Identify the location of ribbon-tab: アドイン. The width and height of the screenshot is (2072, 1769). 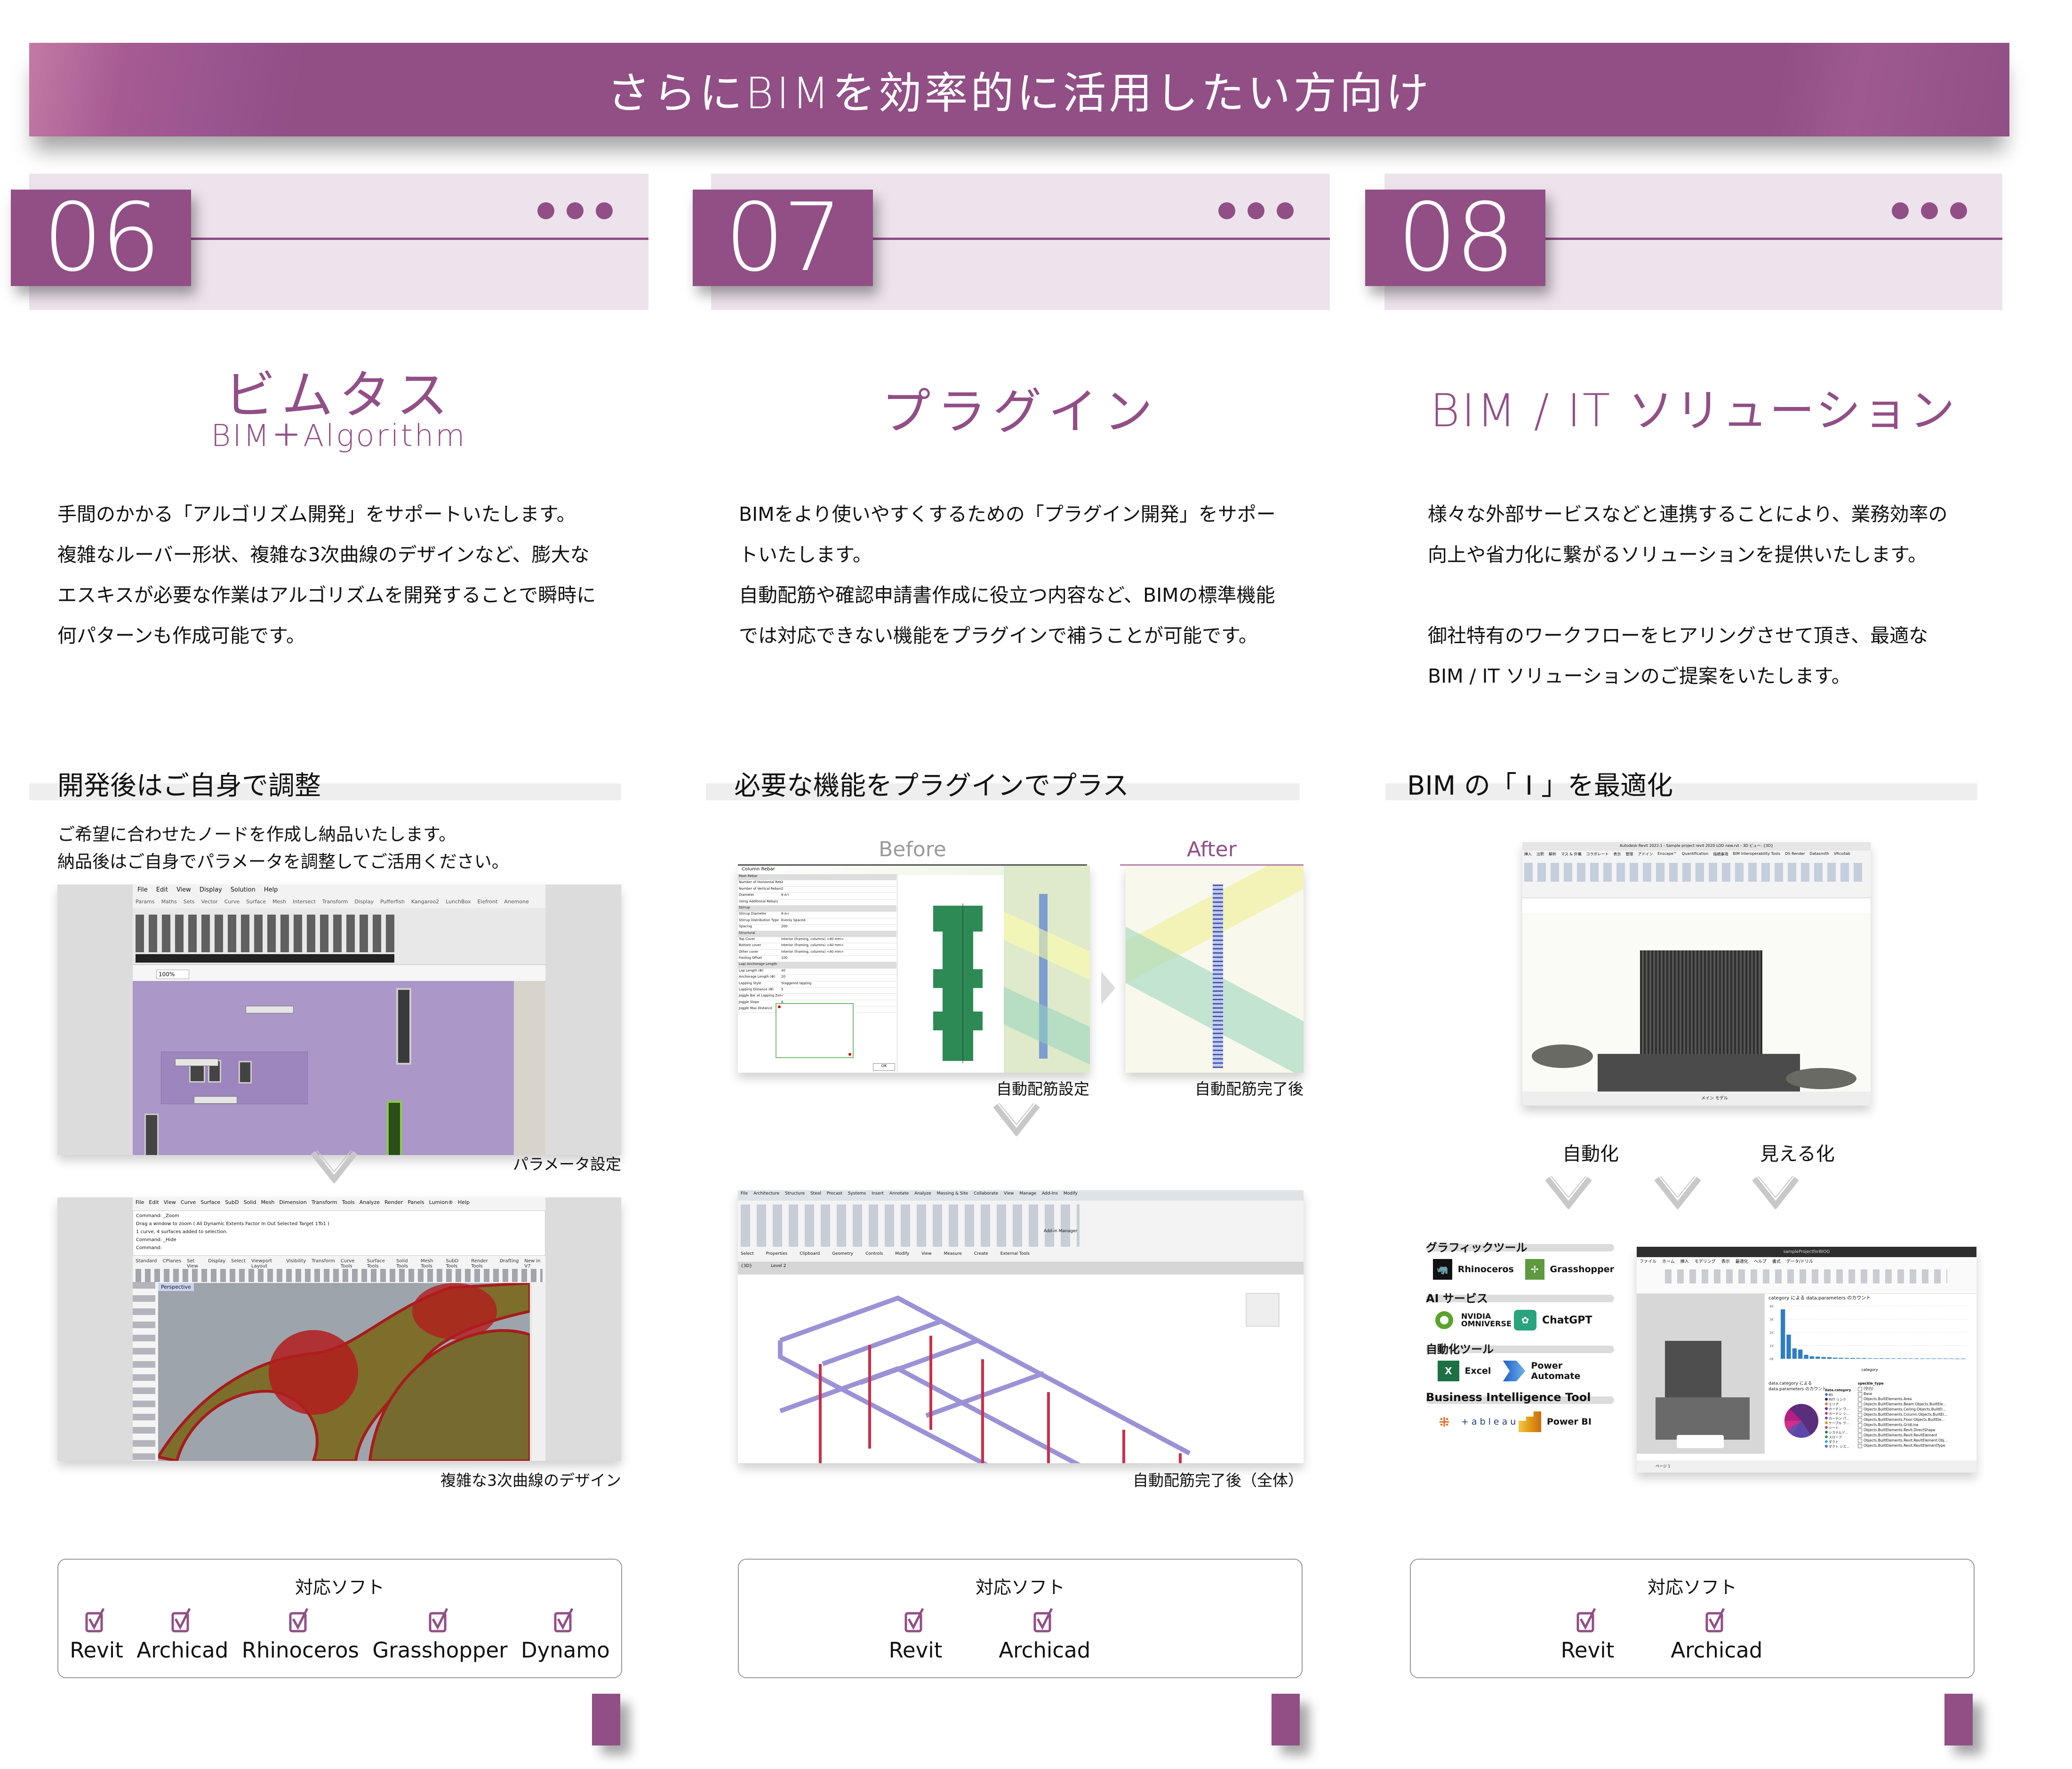
(1645, 856).